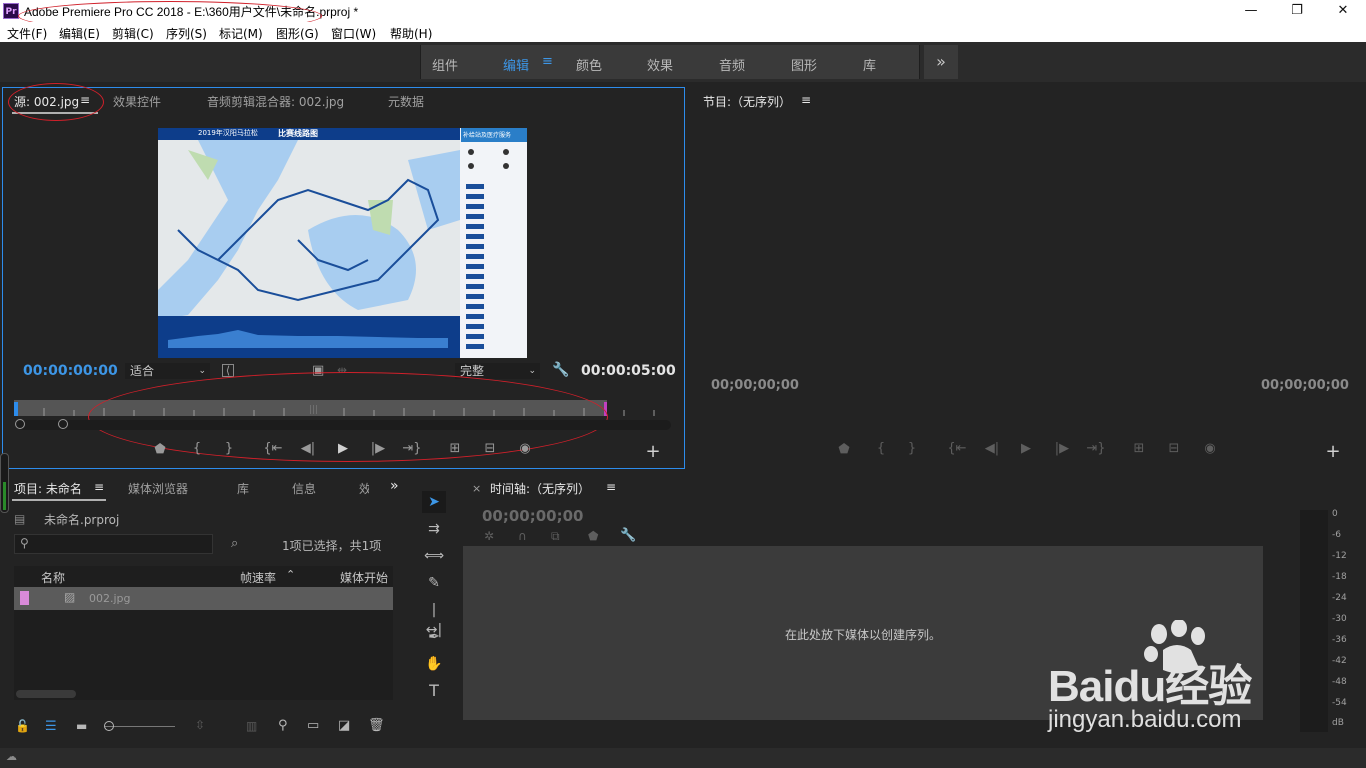 This screenshot has height=768, width=1366. Describe the element at coordinates (53, 577) in the screenshot. I see `column-name: 名称` at that location.